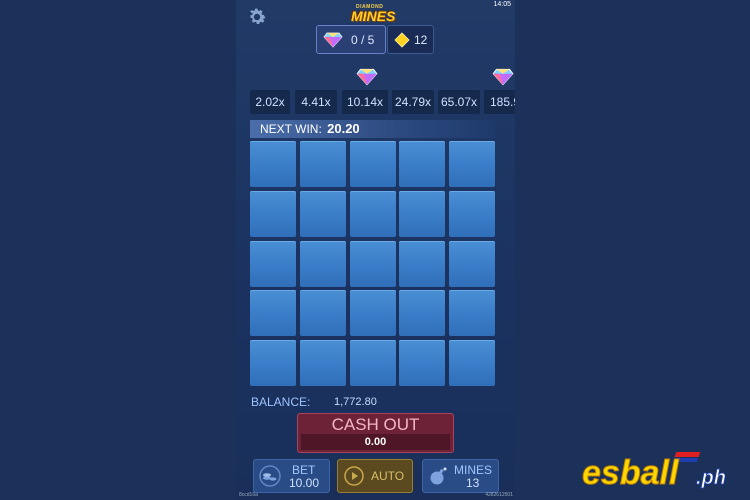  I want to click on mines-value: 13, so click(473, 483).